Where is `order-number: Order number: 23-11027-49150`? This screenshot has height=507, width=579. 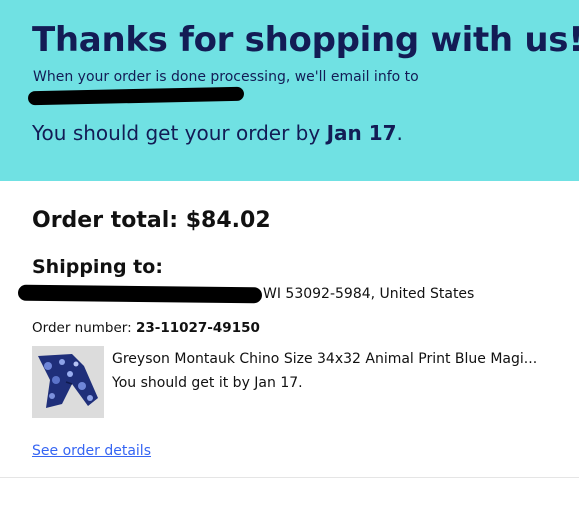
order-number: Order number: 23-11027-49150 is located at coordinates (146, 328).